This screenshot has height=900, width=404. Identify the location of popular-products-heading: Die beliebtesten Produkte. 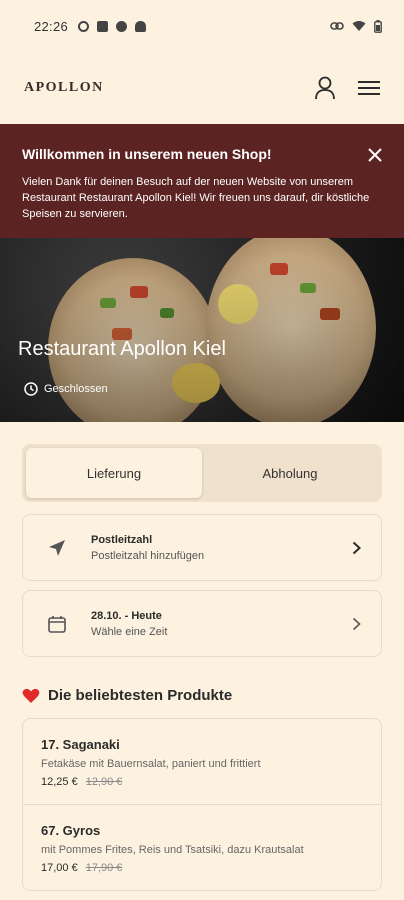
(202, 695).